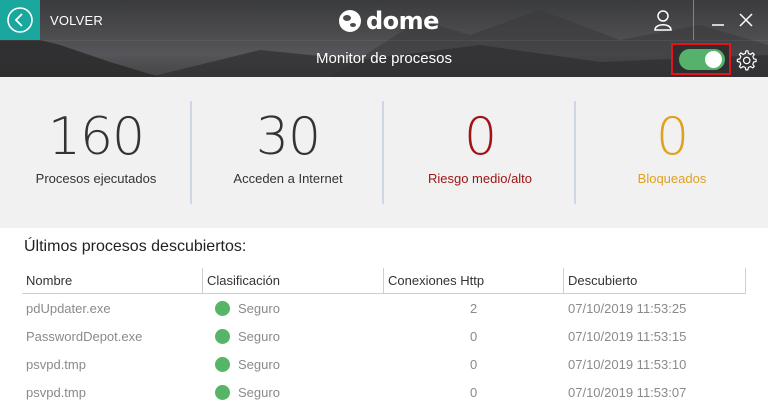  What do you see at coordinates (384, 58) in the screenshot?
I see `page-title: Monitor de procesos` at bounding box center [384, 58].